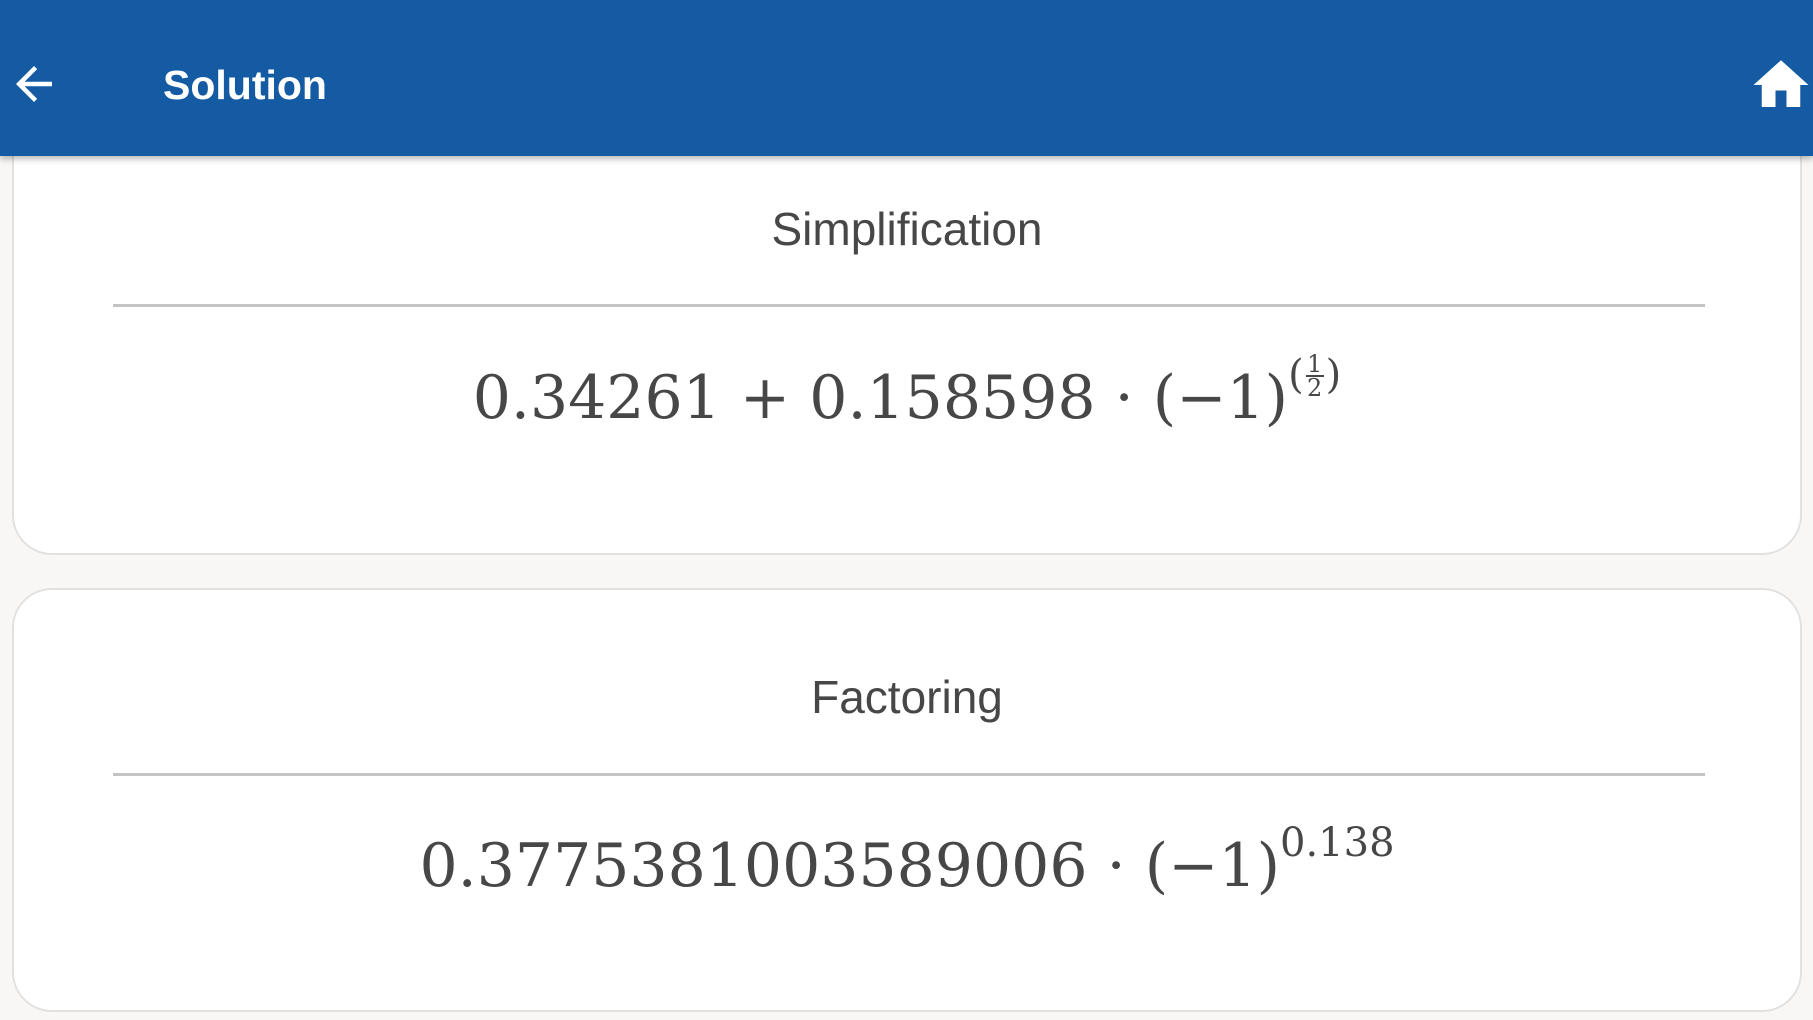 This screenshot has height=1020, width=1813. Describe the element at coordinates (596, 398) in the screenshot. I see `constant-term: 0.34261` at that location.